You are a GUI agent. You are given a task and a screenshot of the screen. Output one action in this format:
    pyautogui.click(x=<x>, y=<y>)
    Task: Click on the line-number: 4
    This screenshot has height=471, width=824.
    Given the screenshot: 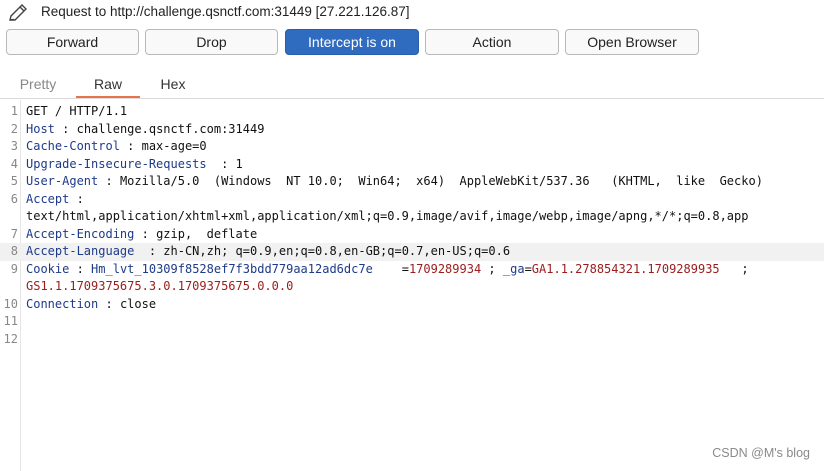 What is the action you would take?
    pyautogui.click(x=14, y=163)
    